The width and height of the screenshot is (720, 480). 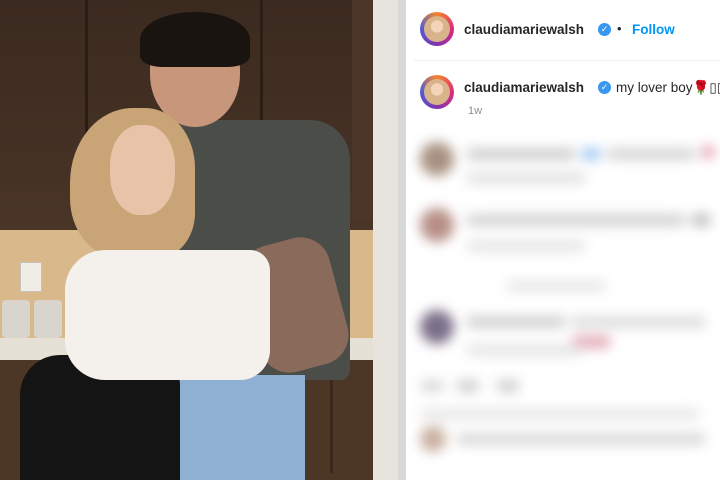 I want to click on wall-outlet, so click(x=31, y=277).